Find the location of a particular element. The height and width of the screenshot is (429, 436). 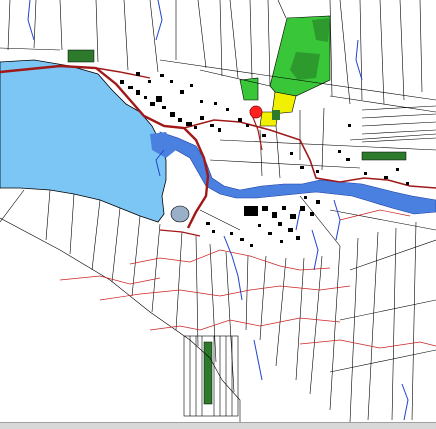

location-marker is located at coordinates (256, 112).